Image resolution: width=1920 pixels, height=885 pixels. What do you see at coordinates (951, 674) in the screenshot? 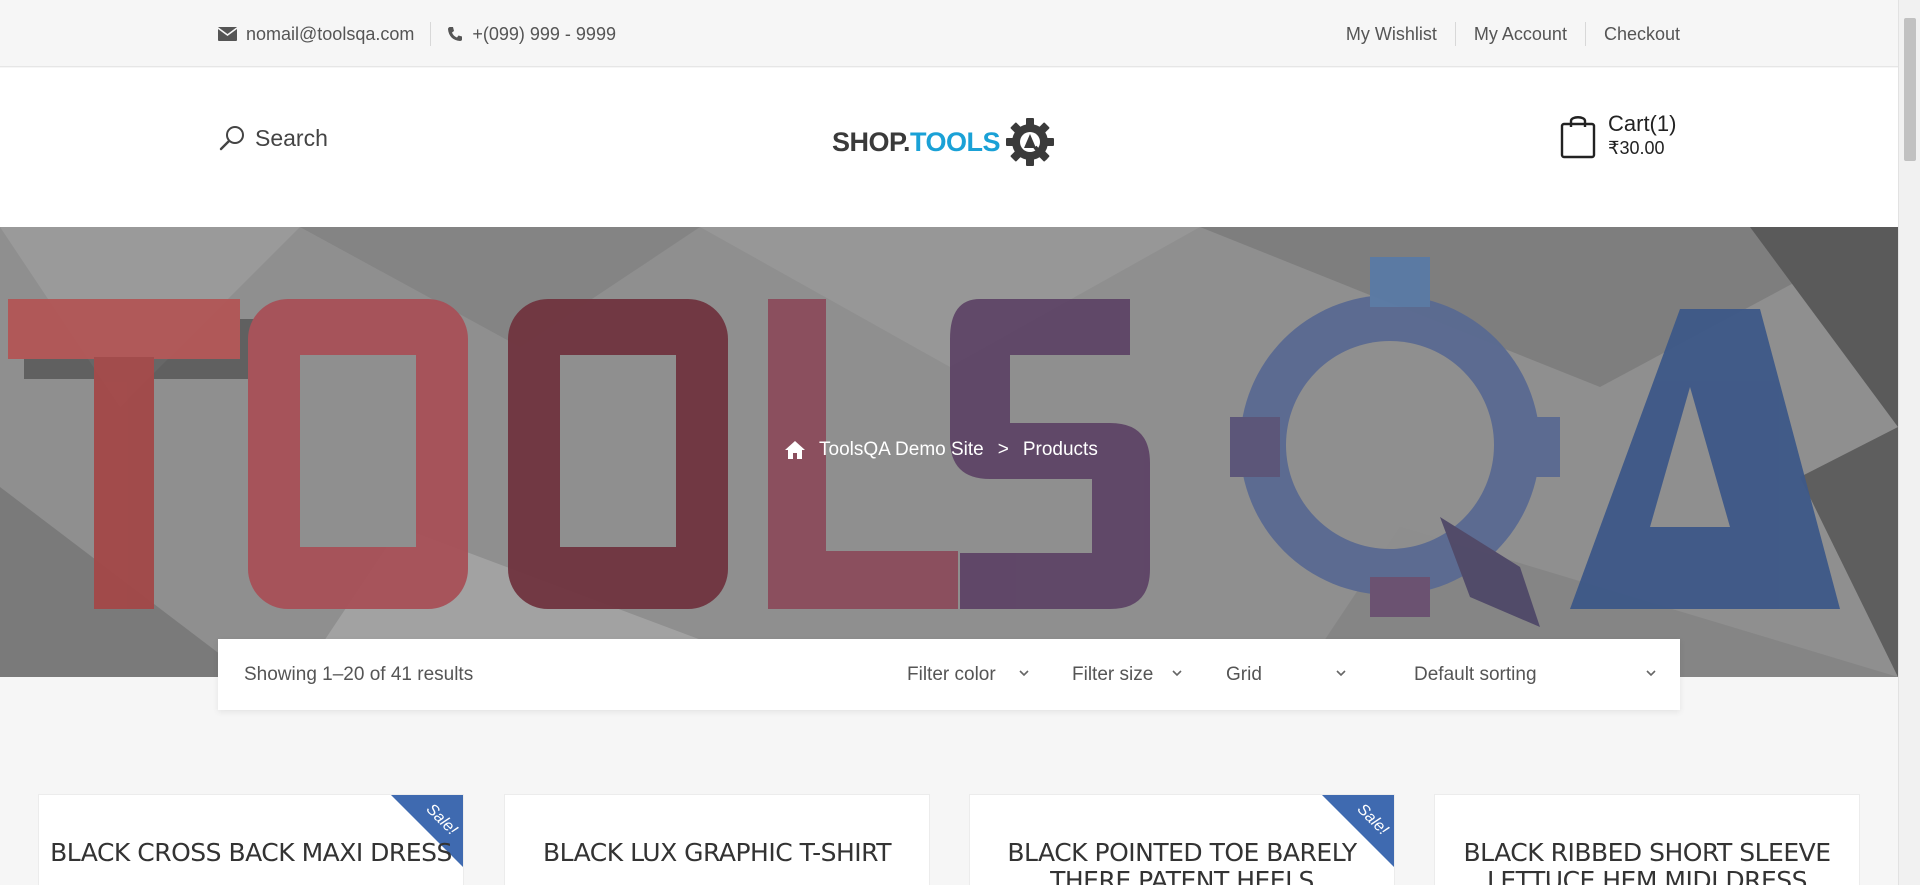
I see `filter-color-label: Filter color` at bounding box center [951, 674].